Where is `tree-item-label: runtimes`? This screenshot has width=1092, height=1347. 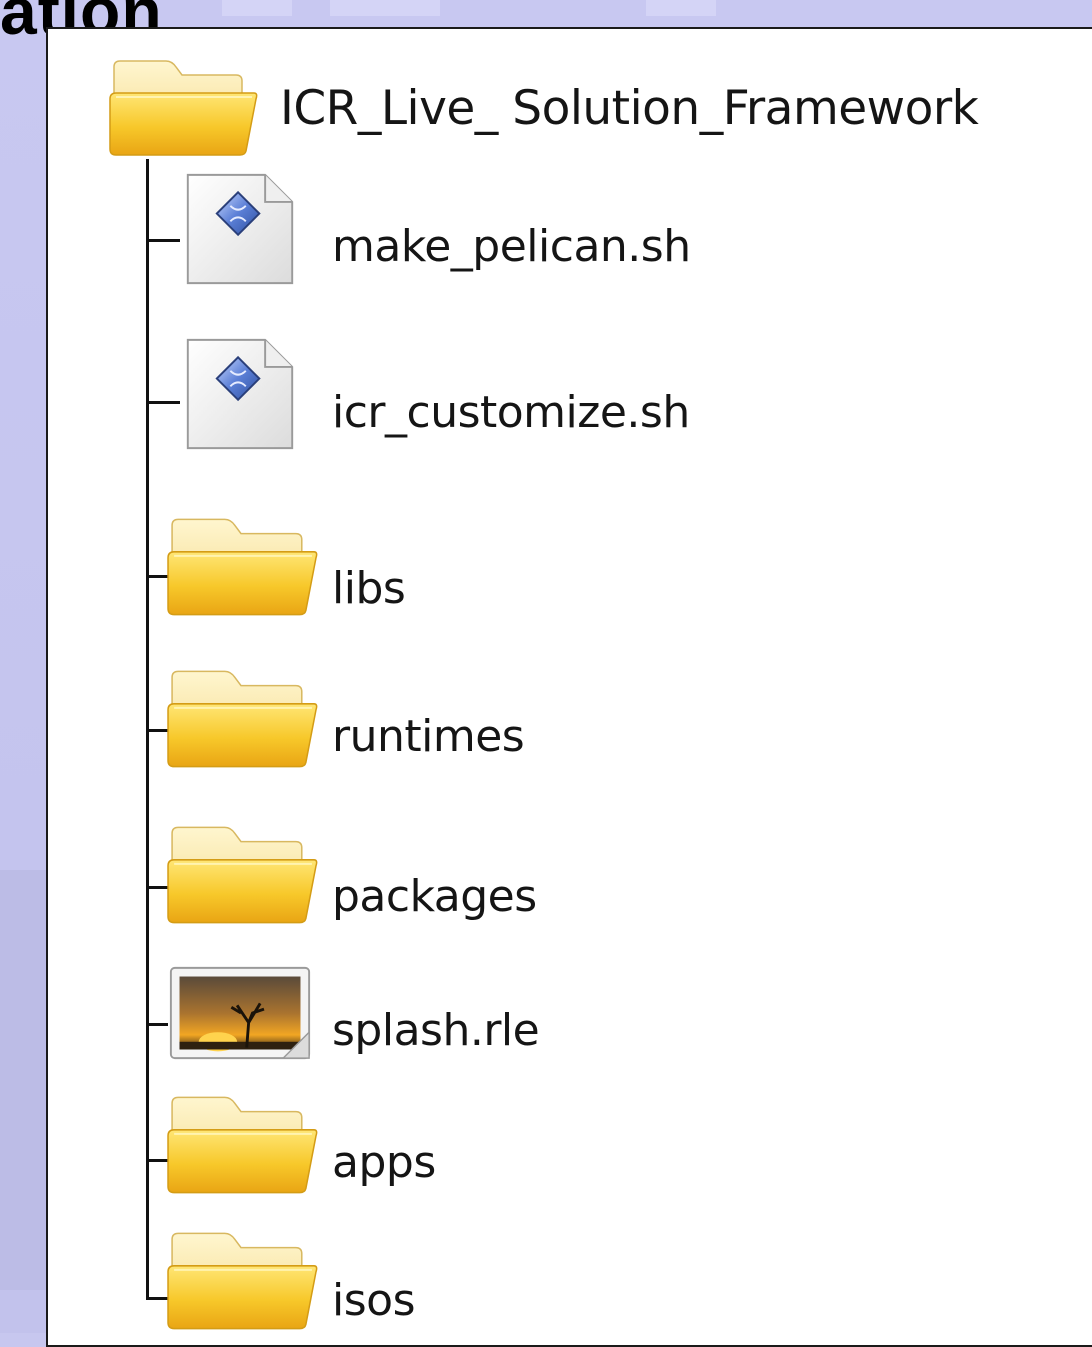
tree-item-label: runtimes is located at coordinates (428, 736).